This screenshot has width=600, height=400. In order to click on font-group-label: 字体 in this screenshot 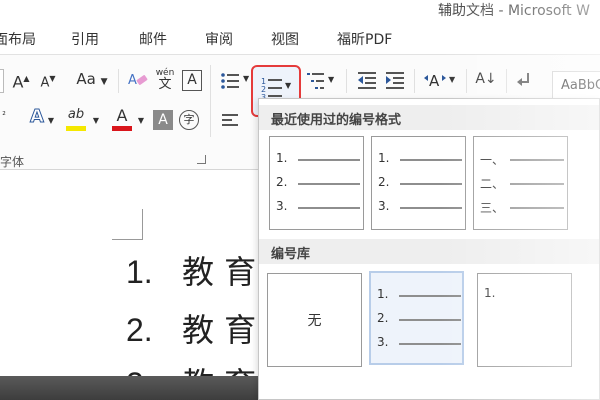, I will do `click(12, 162)`.